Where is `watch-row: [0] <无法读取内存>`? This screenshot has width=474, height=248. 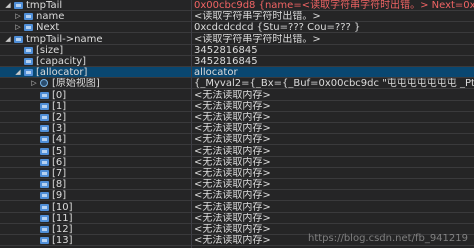 watch-row: [0] <无法读取内存> is located at coordinates (237, 95).